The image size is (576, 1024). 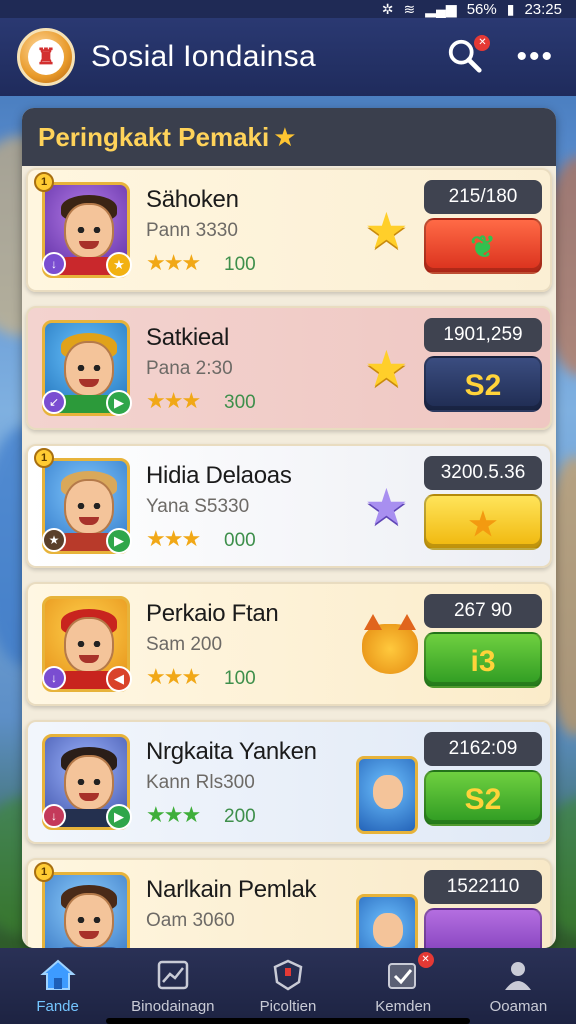 I want to click on player-subtitle: Pann 3330, so click(x=192, y=230).